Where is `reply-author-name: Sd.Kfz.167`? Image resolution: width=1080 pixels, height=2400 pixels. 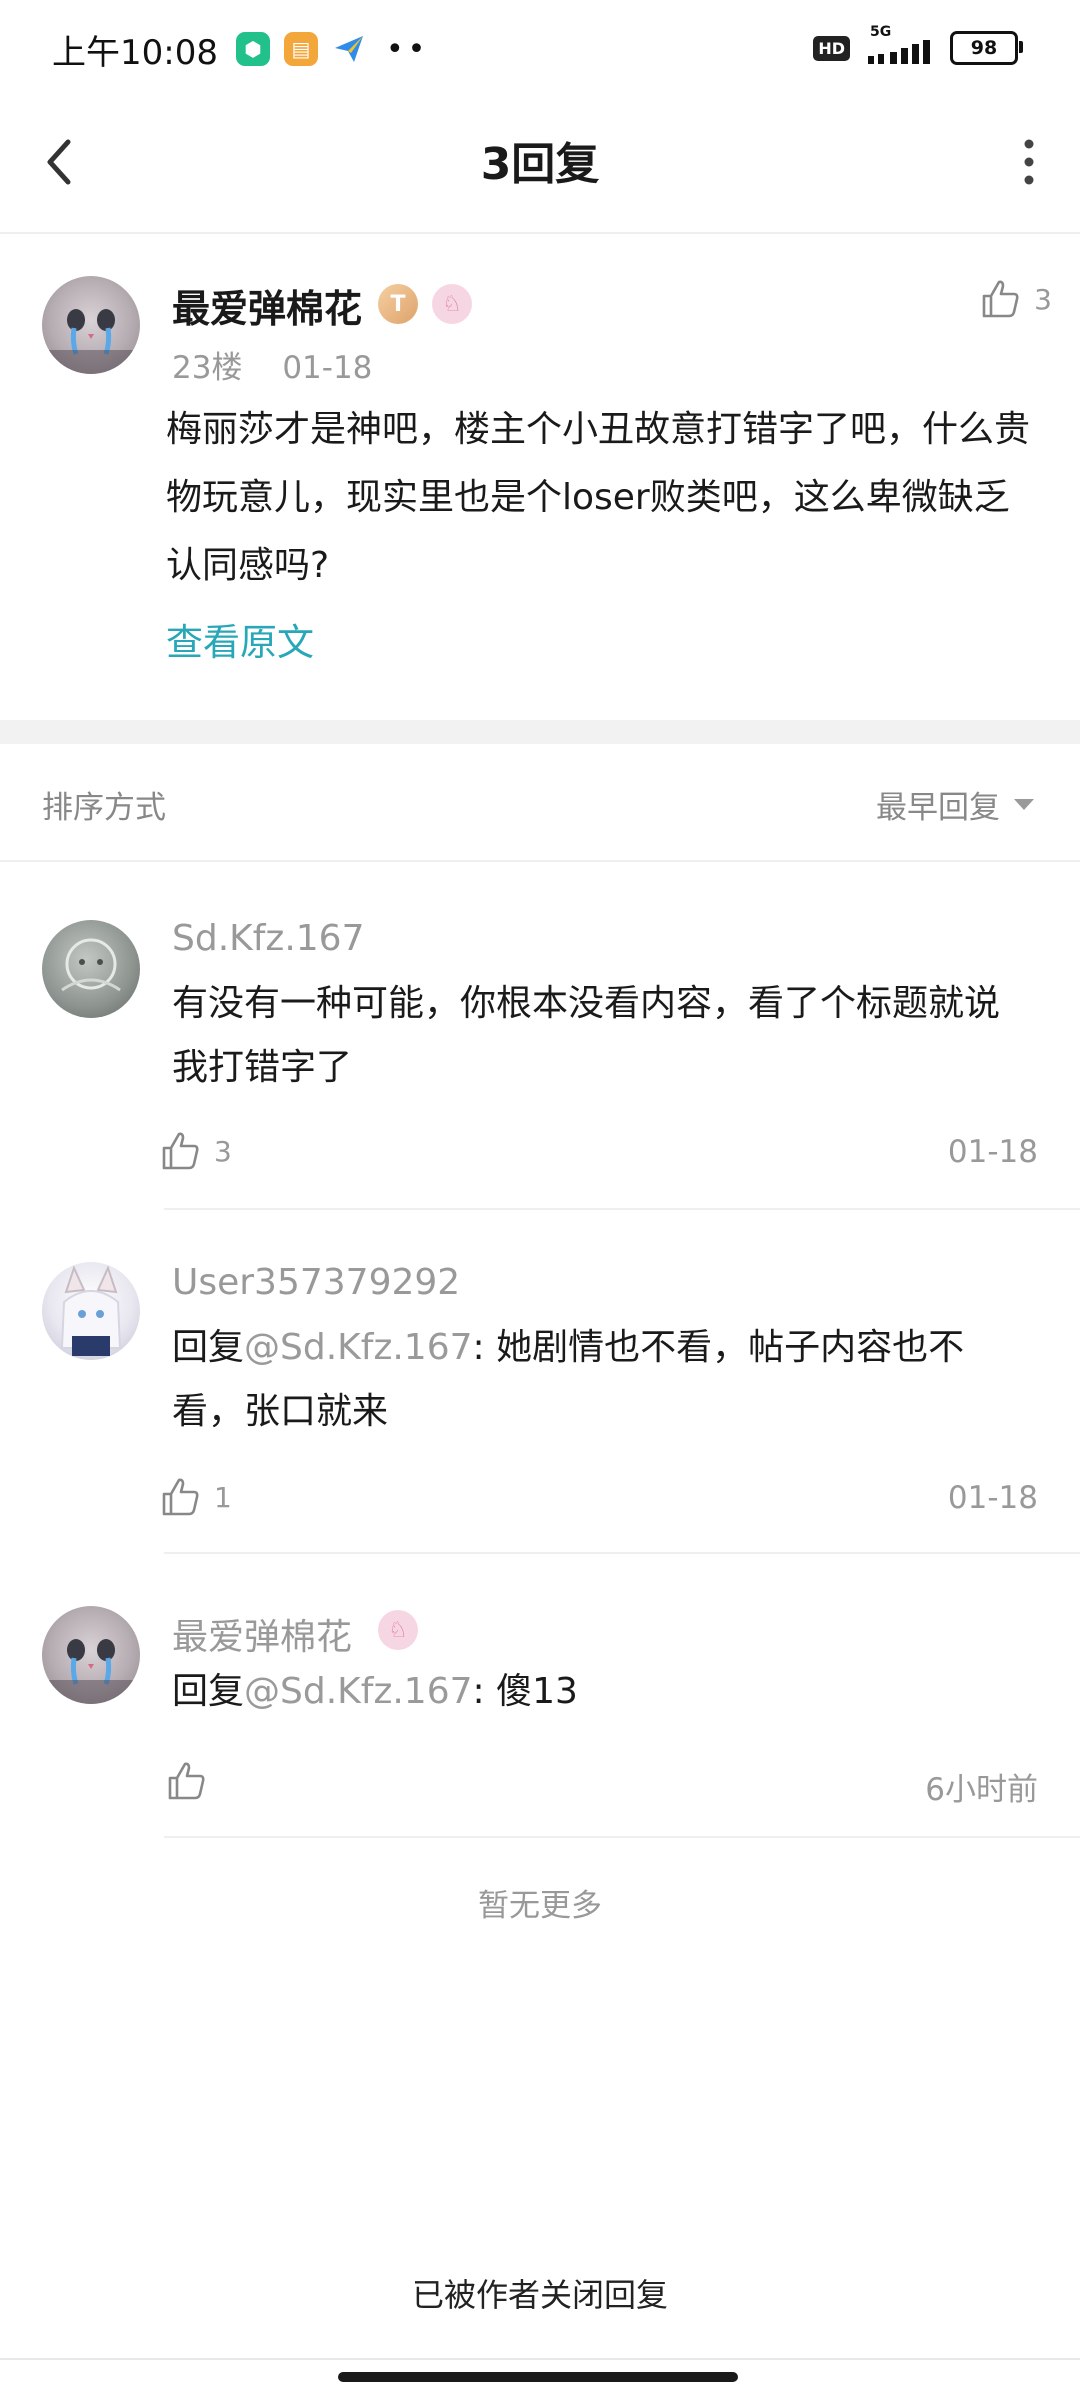
reply-author-name: Sd.Kfz.167 is located at coordinates (268, 938).